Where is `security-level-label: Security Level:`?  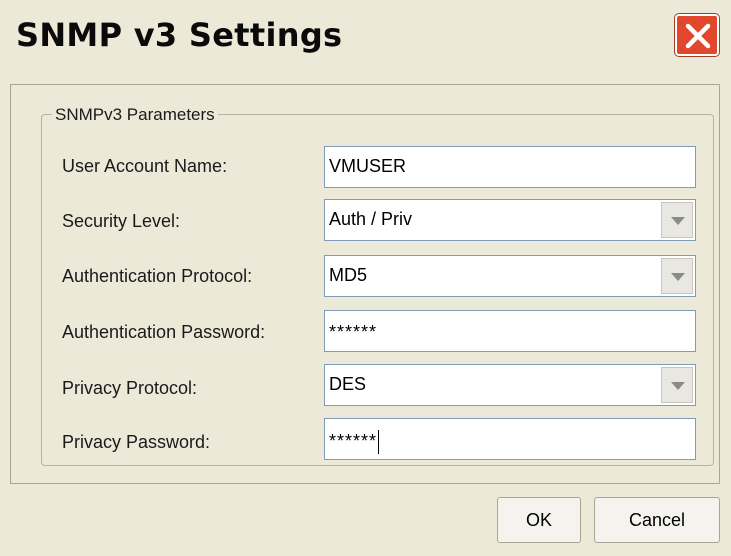
security-level-label: Security Level: is located at coordinates (121, 221).